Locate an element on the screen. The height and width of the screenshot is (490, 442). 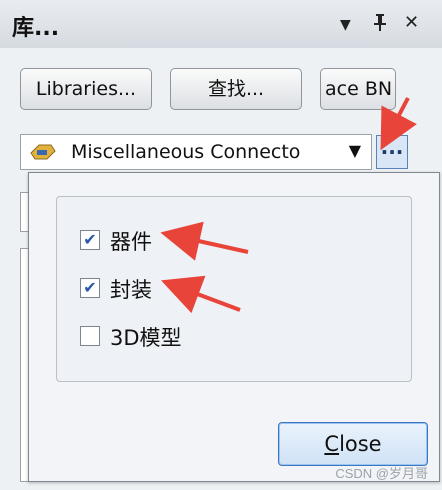
chevron-down-icon: ▼ is located at coordinates (355, 150).